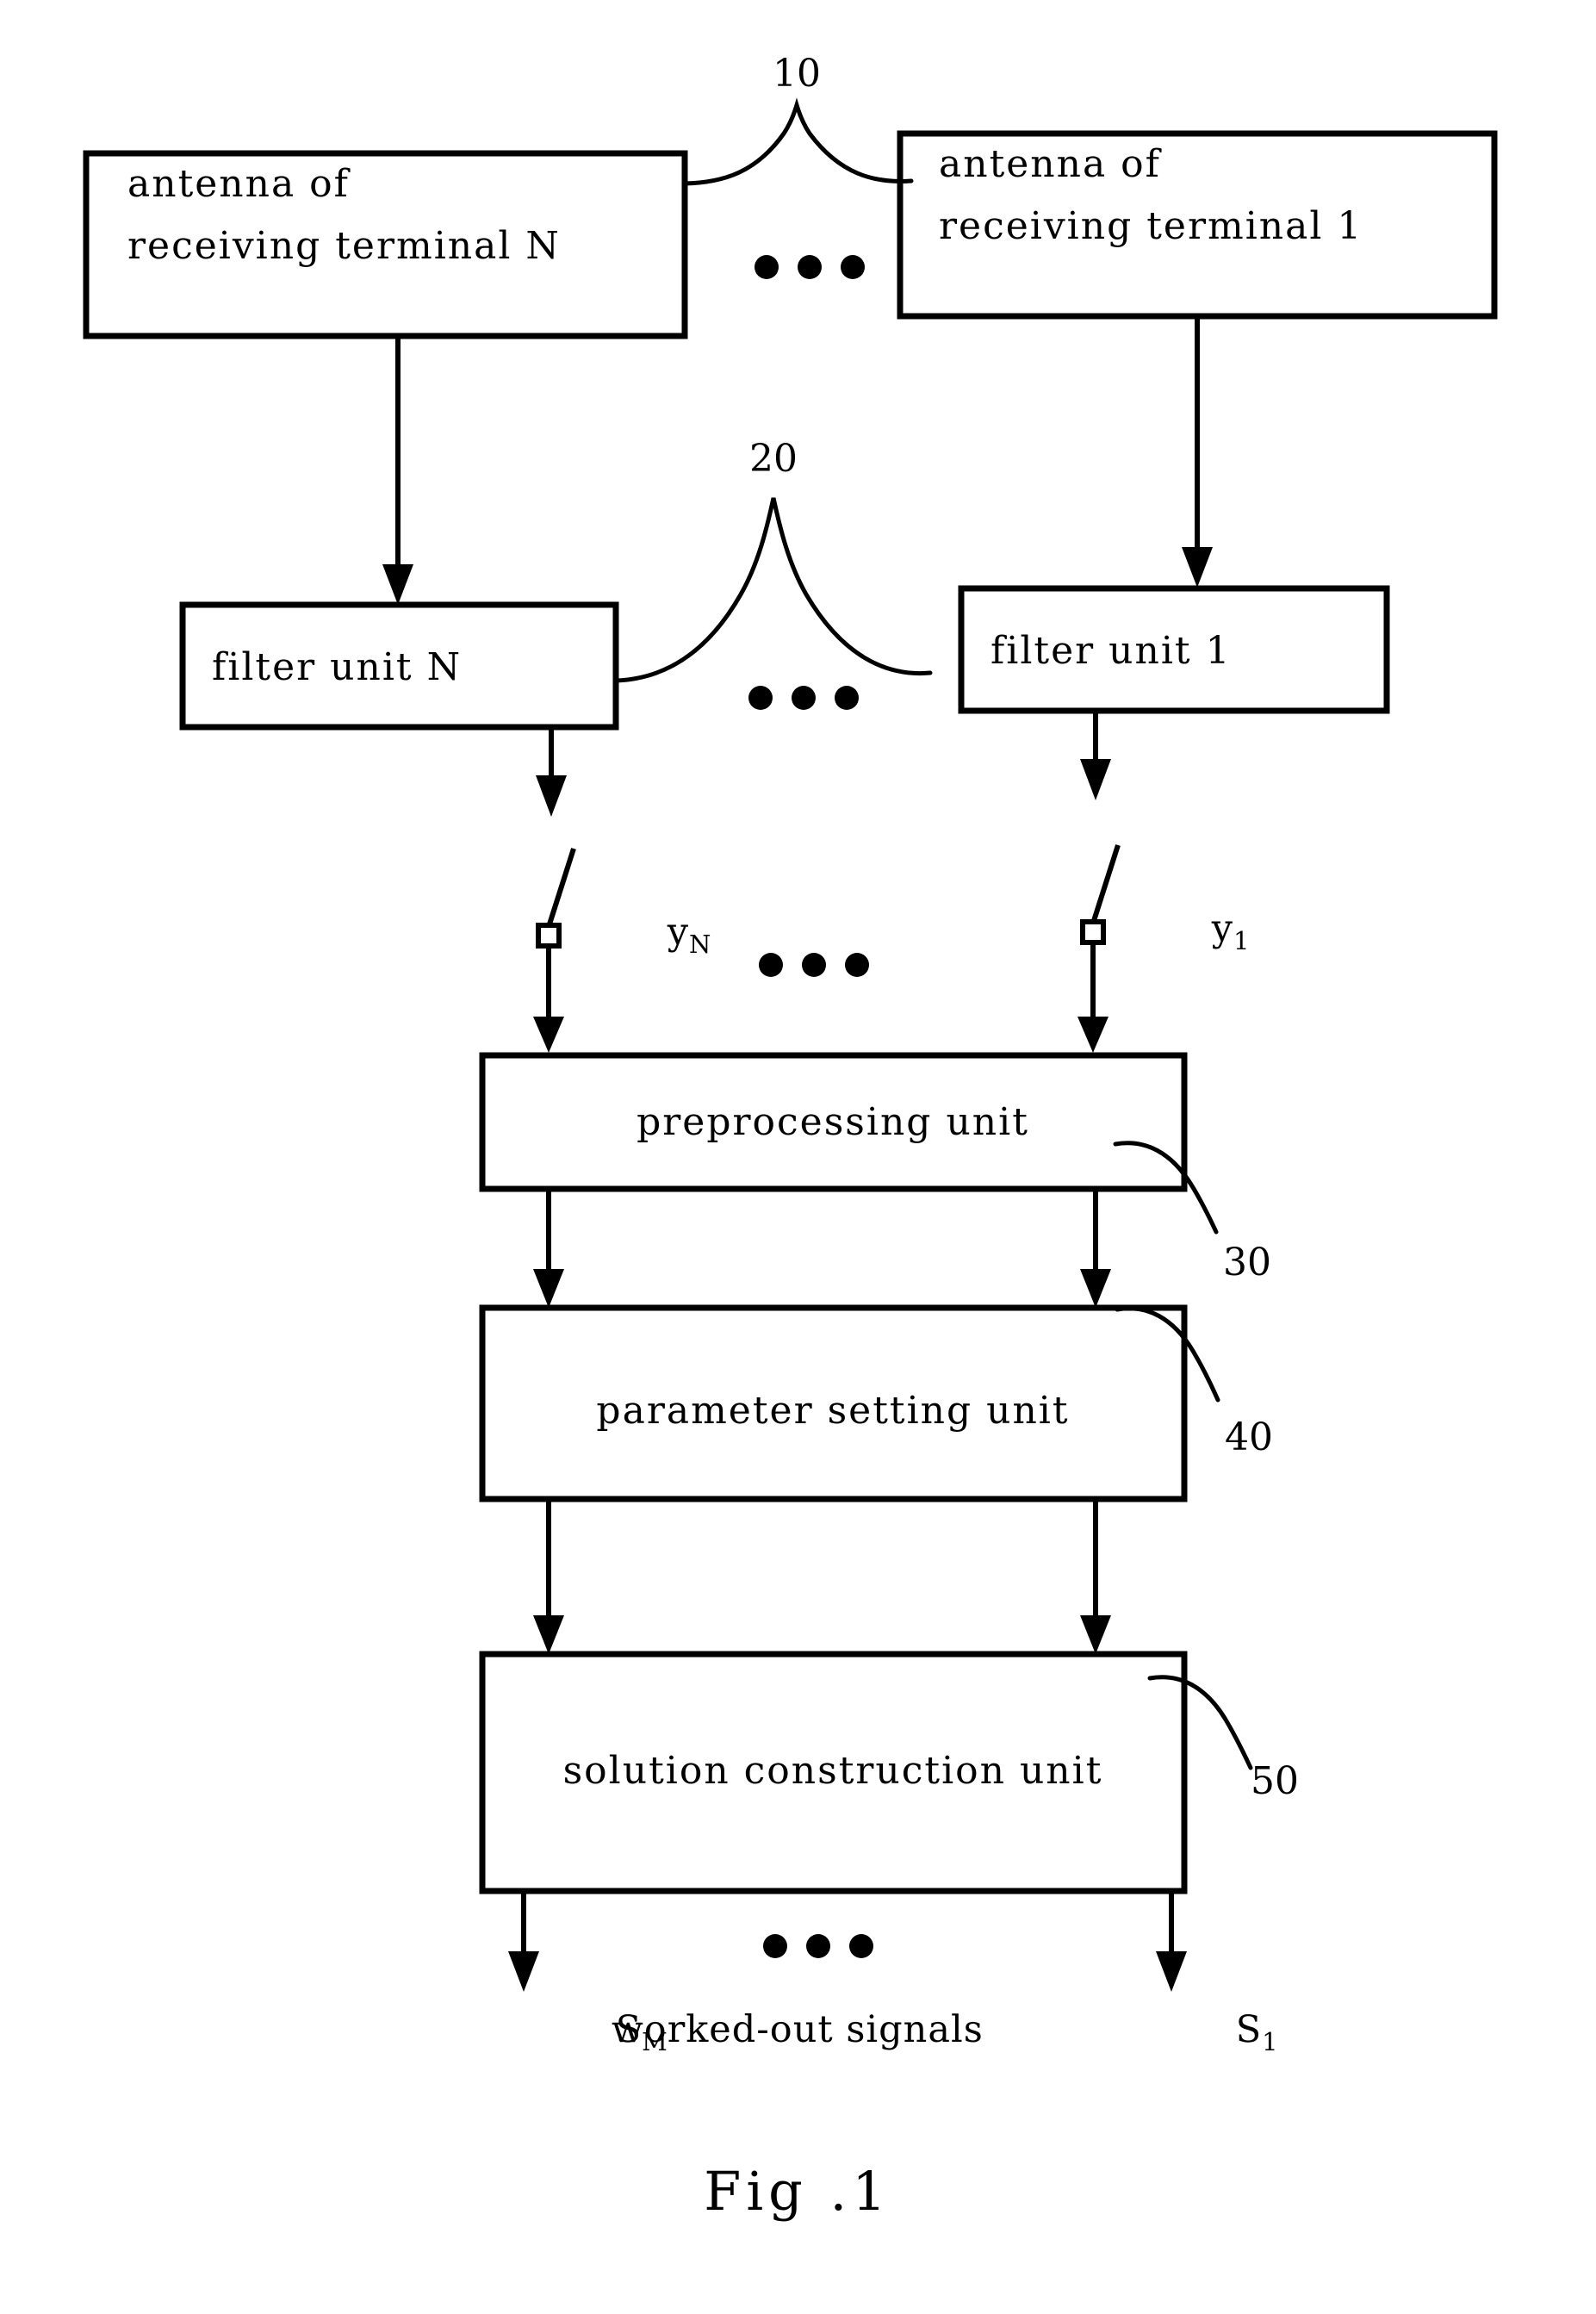  Describe the element at coordinates (678, 932) in the screenshot. I see `signal-yn-base: y` at that location.